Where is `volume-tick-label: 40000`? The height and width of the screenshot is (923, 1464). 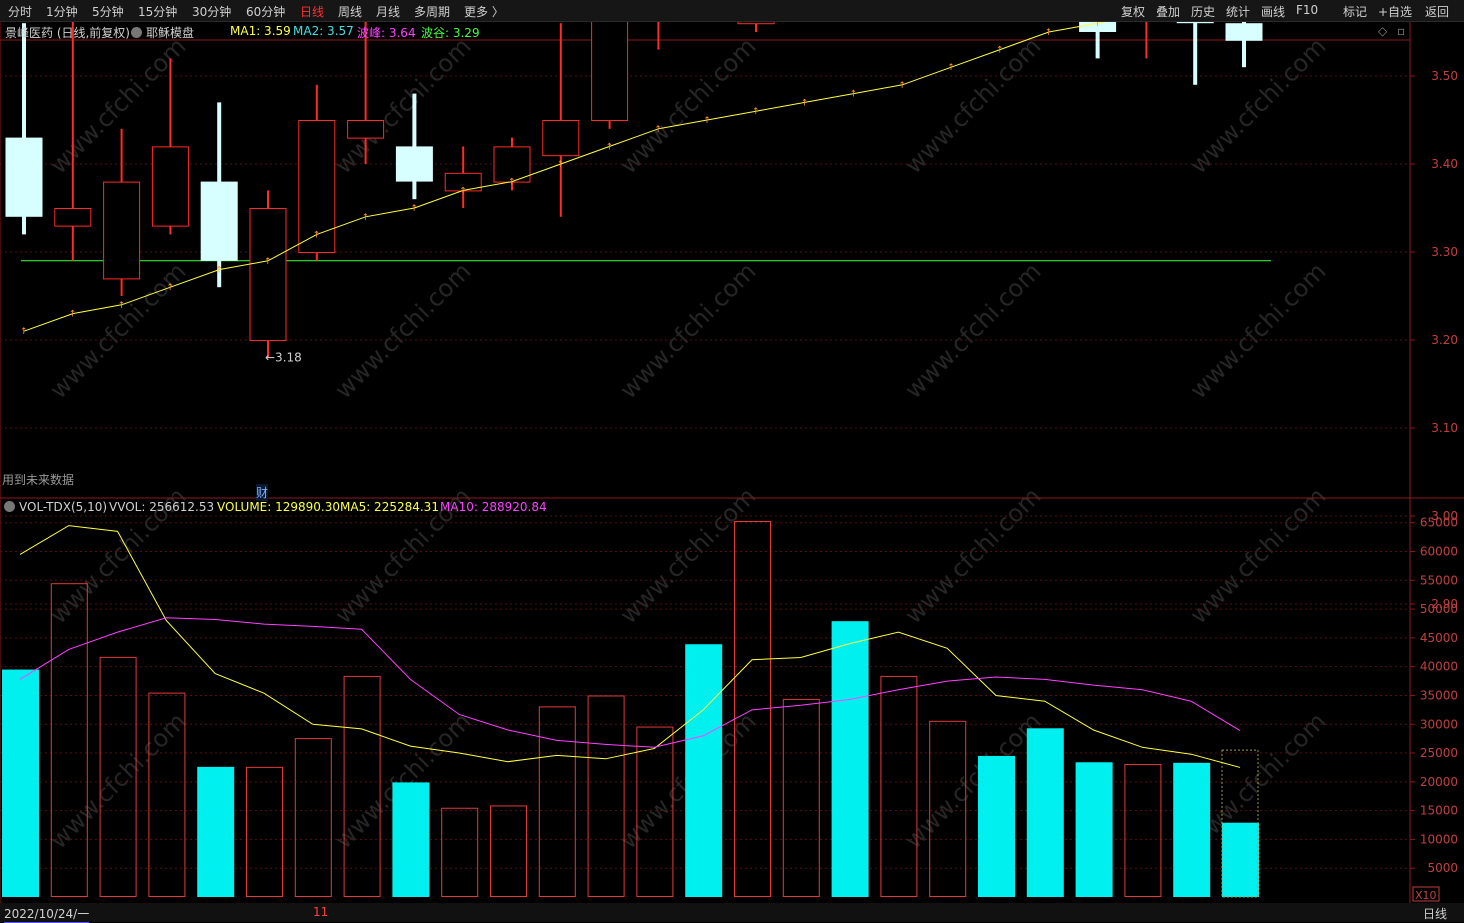 volume-tick-label: 40000 is located at coordinates (1439, 667).